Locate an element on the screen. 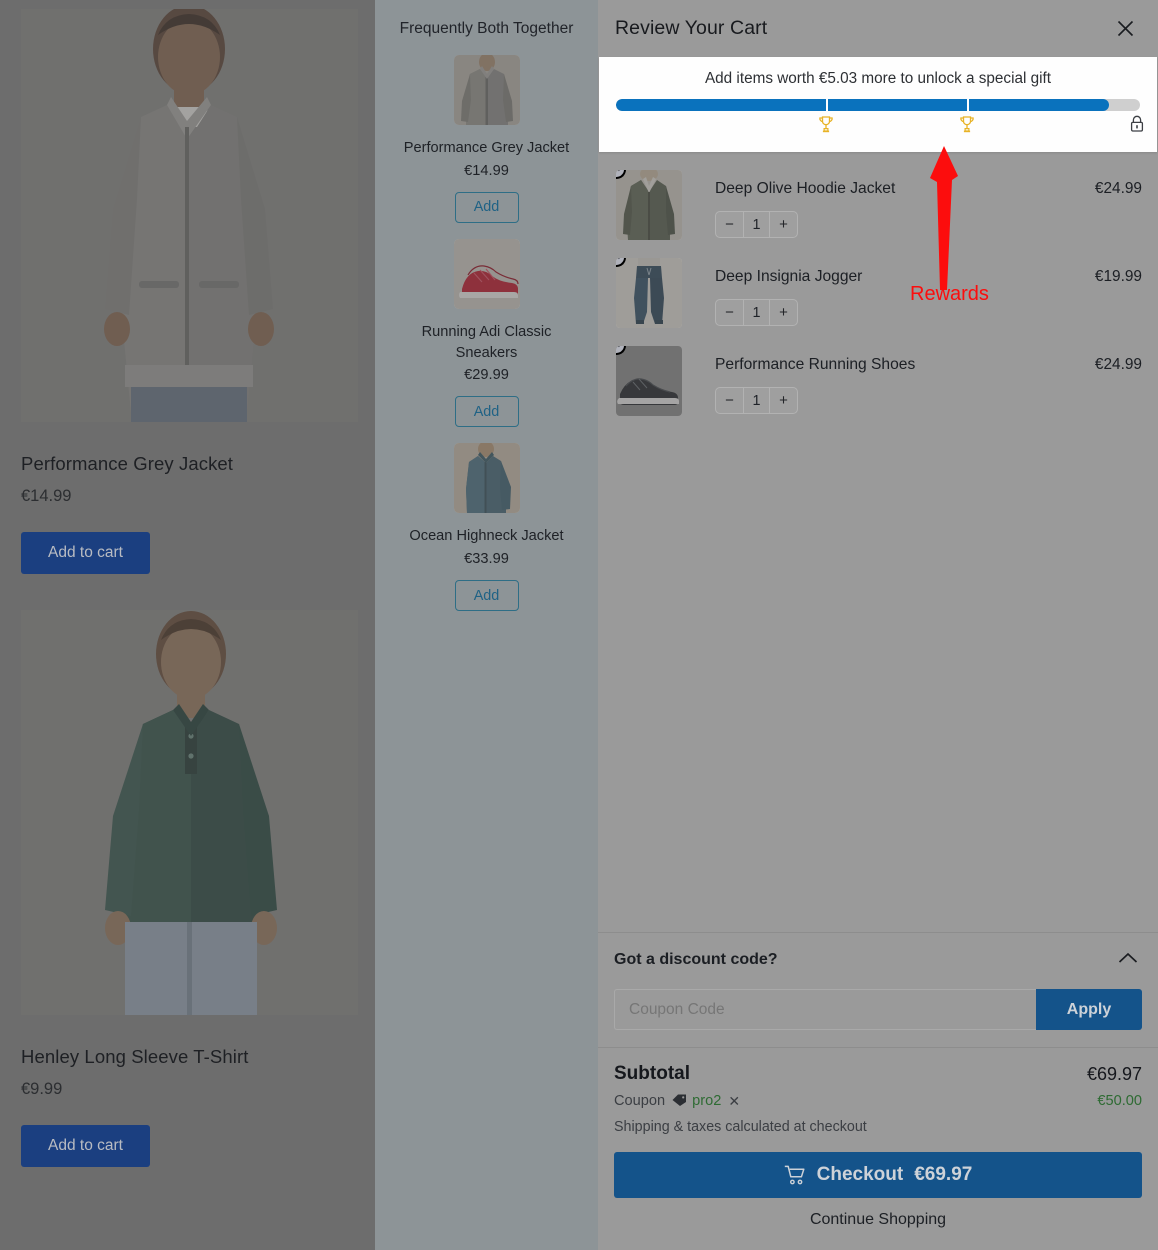  close-cart-button is located at coordinates (1125, 29).